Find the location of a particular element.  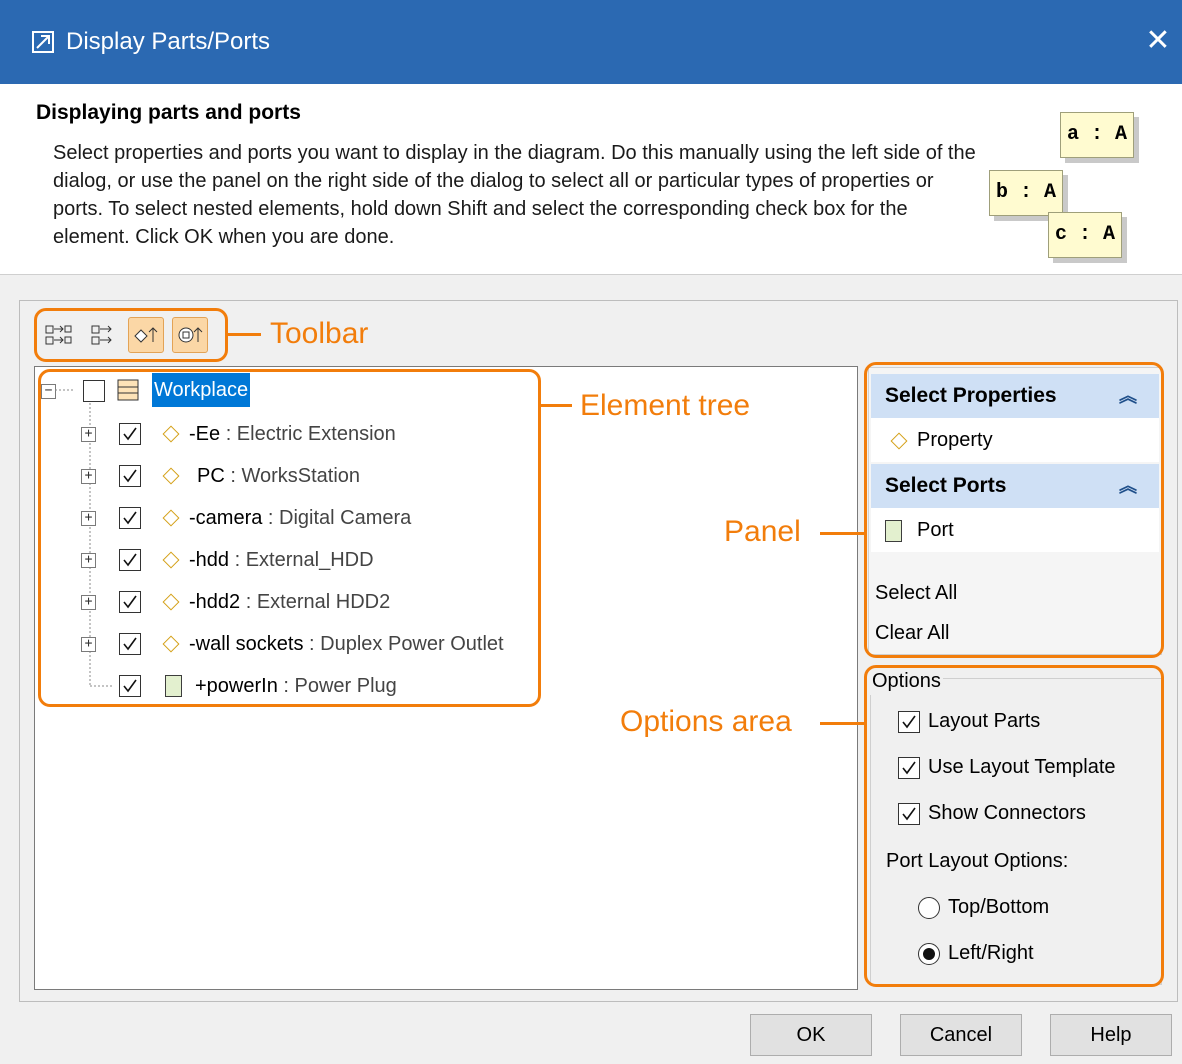

ok-button: OK is located at coordinates (811, 1035).